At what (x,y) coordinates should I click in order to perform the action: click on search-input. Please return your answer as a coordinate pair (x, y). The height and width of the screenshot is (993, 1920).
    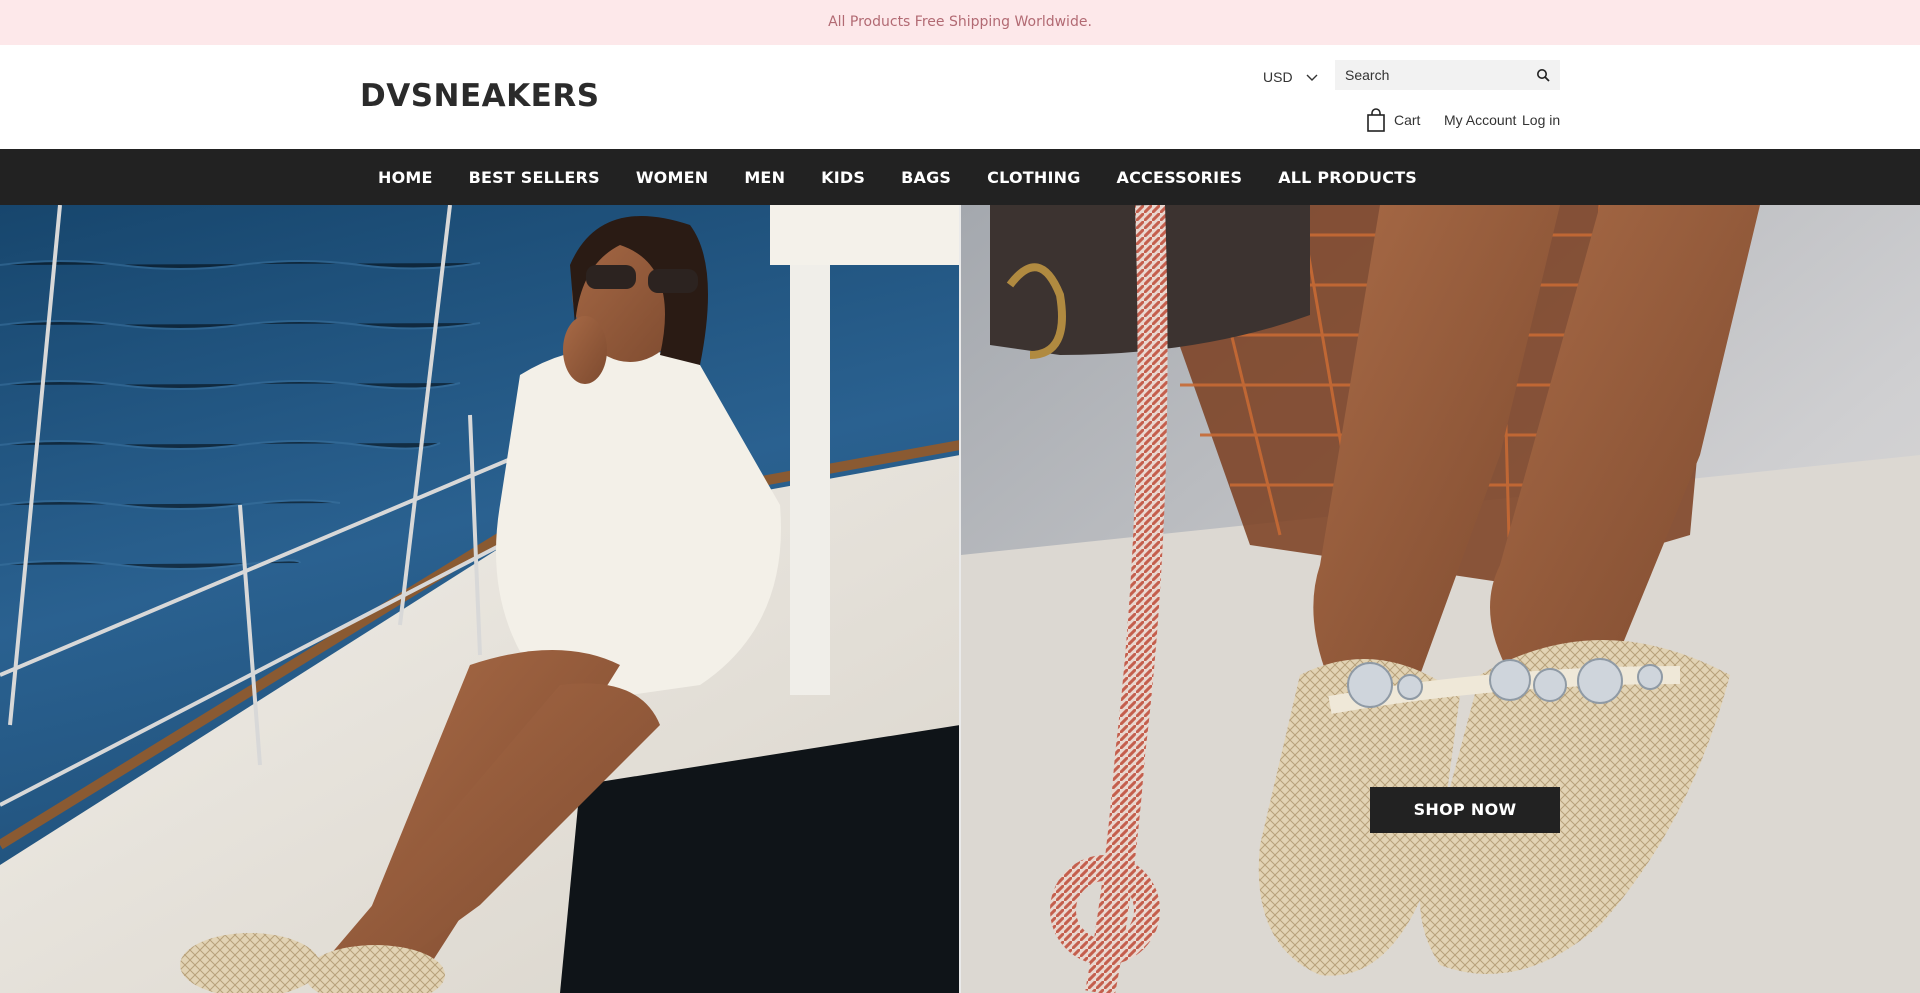
    Looking at the image, I should click on (1430, 75).